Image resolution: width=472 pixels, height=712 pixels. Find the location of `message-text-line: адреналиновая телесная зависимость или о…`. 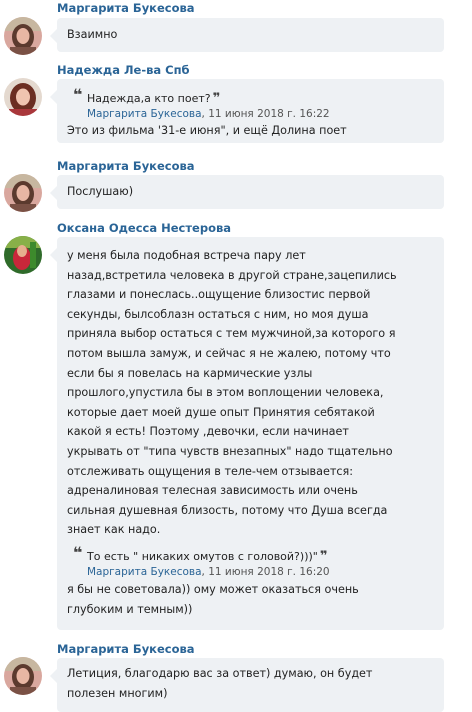

message-text-line: адреналиновая телесная зависимость или о… is located at coordinates (212, 491).